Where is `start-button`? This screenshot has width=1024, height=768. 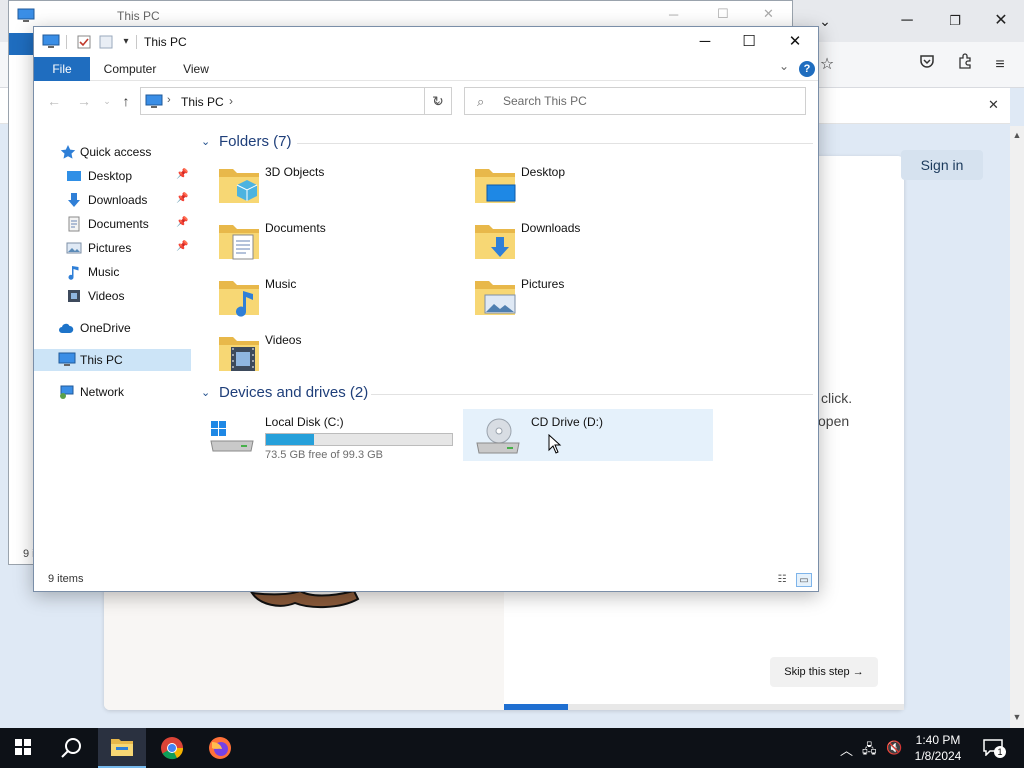
start-button is located at coordinates (24, 748).